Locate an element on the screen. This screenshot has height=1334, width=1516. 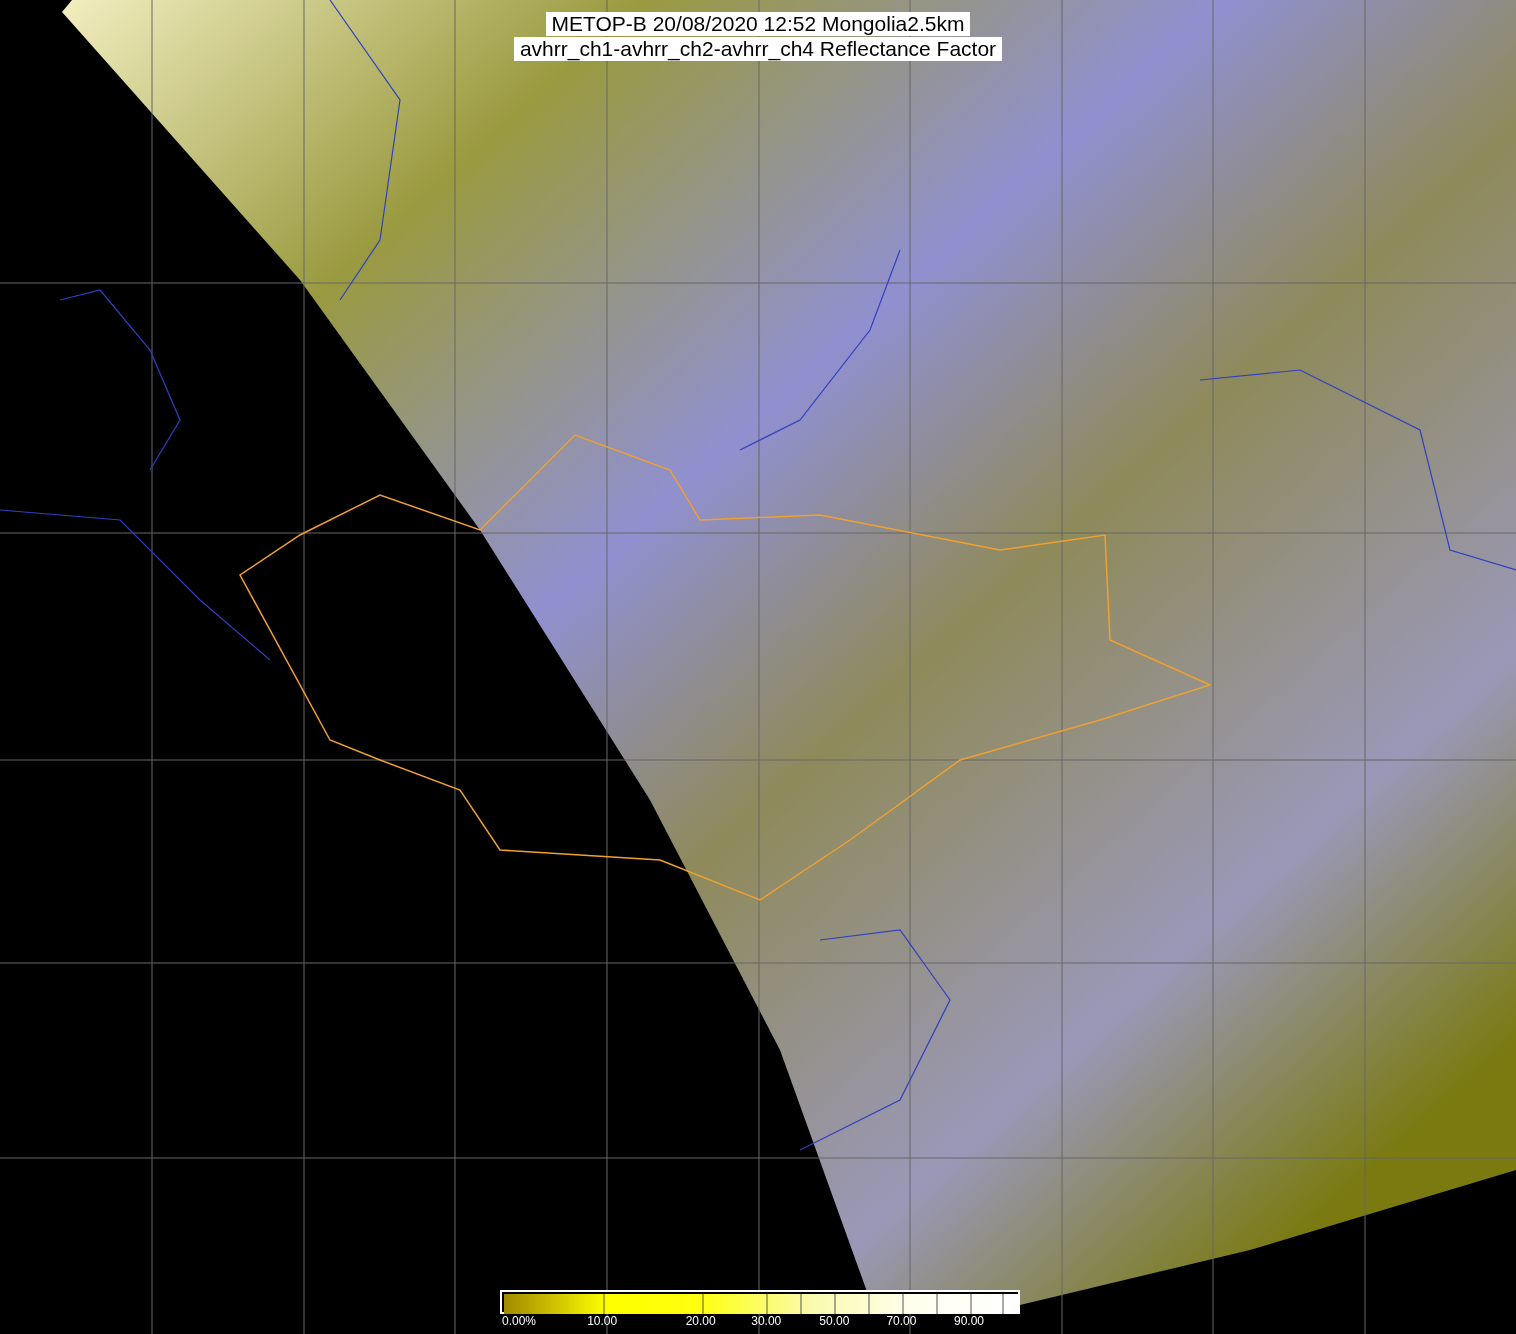
colorbar-label: 0.00% is located at coordinates (519, 1321).